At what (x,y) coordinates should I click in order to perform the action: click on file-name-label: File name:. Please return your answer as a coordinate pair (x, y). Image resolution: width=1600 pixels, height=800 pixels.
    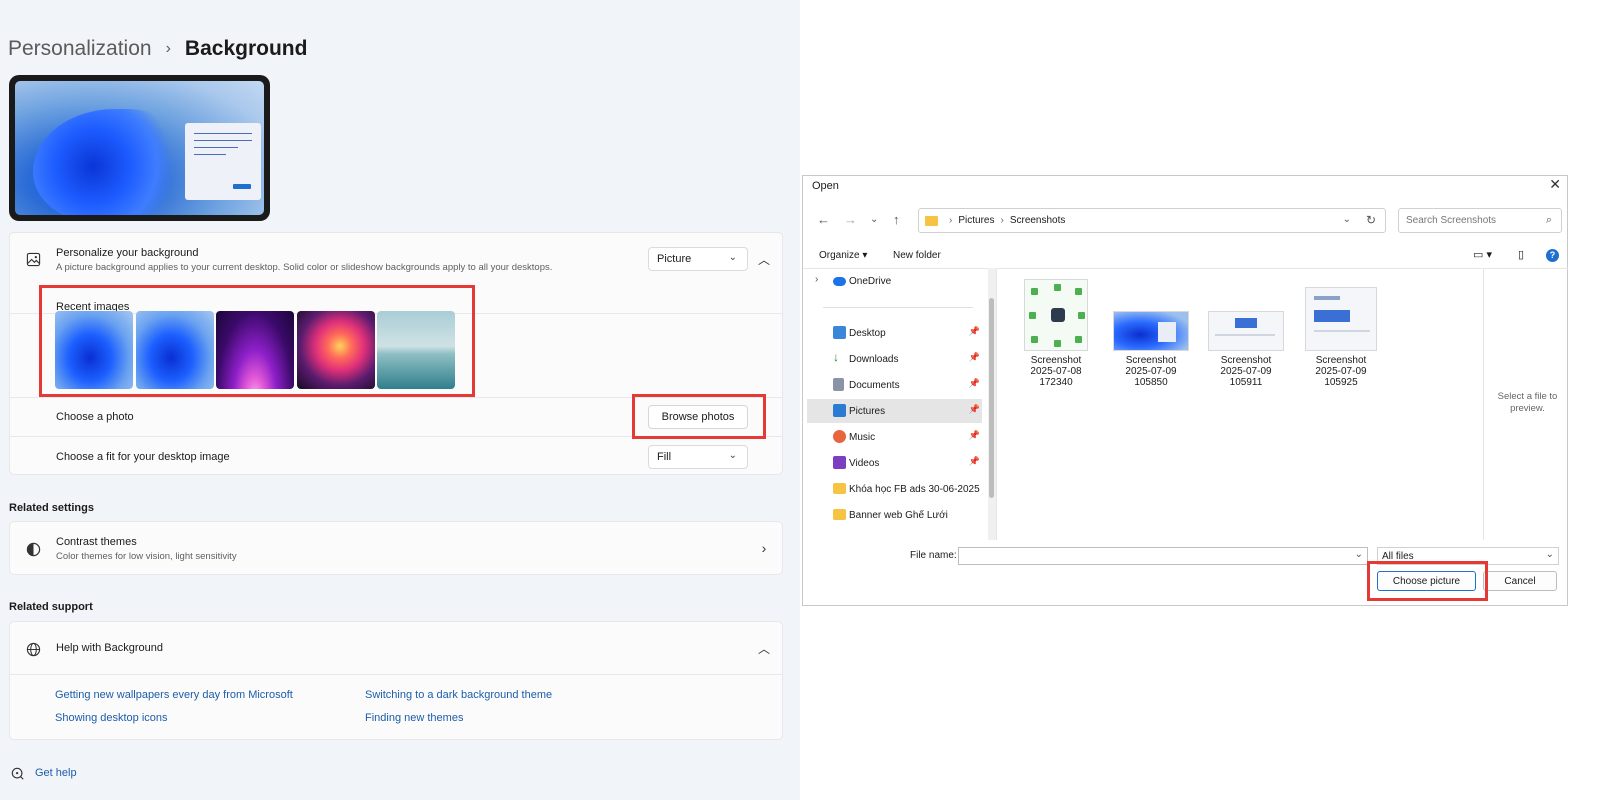
    Looking at the image, I should click on (933, 555).